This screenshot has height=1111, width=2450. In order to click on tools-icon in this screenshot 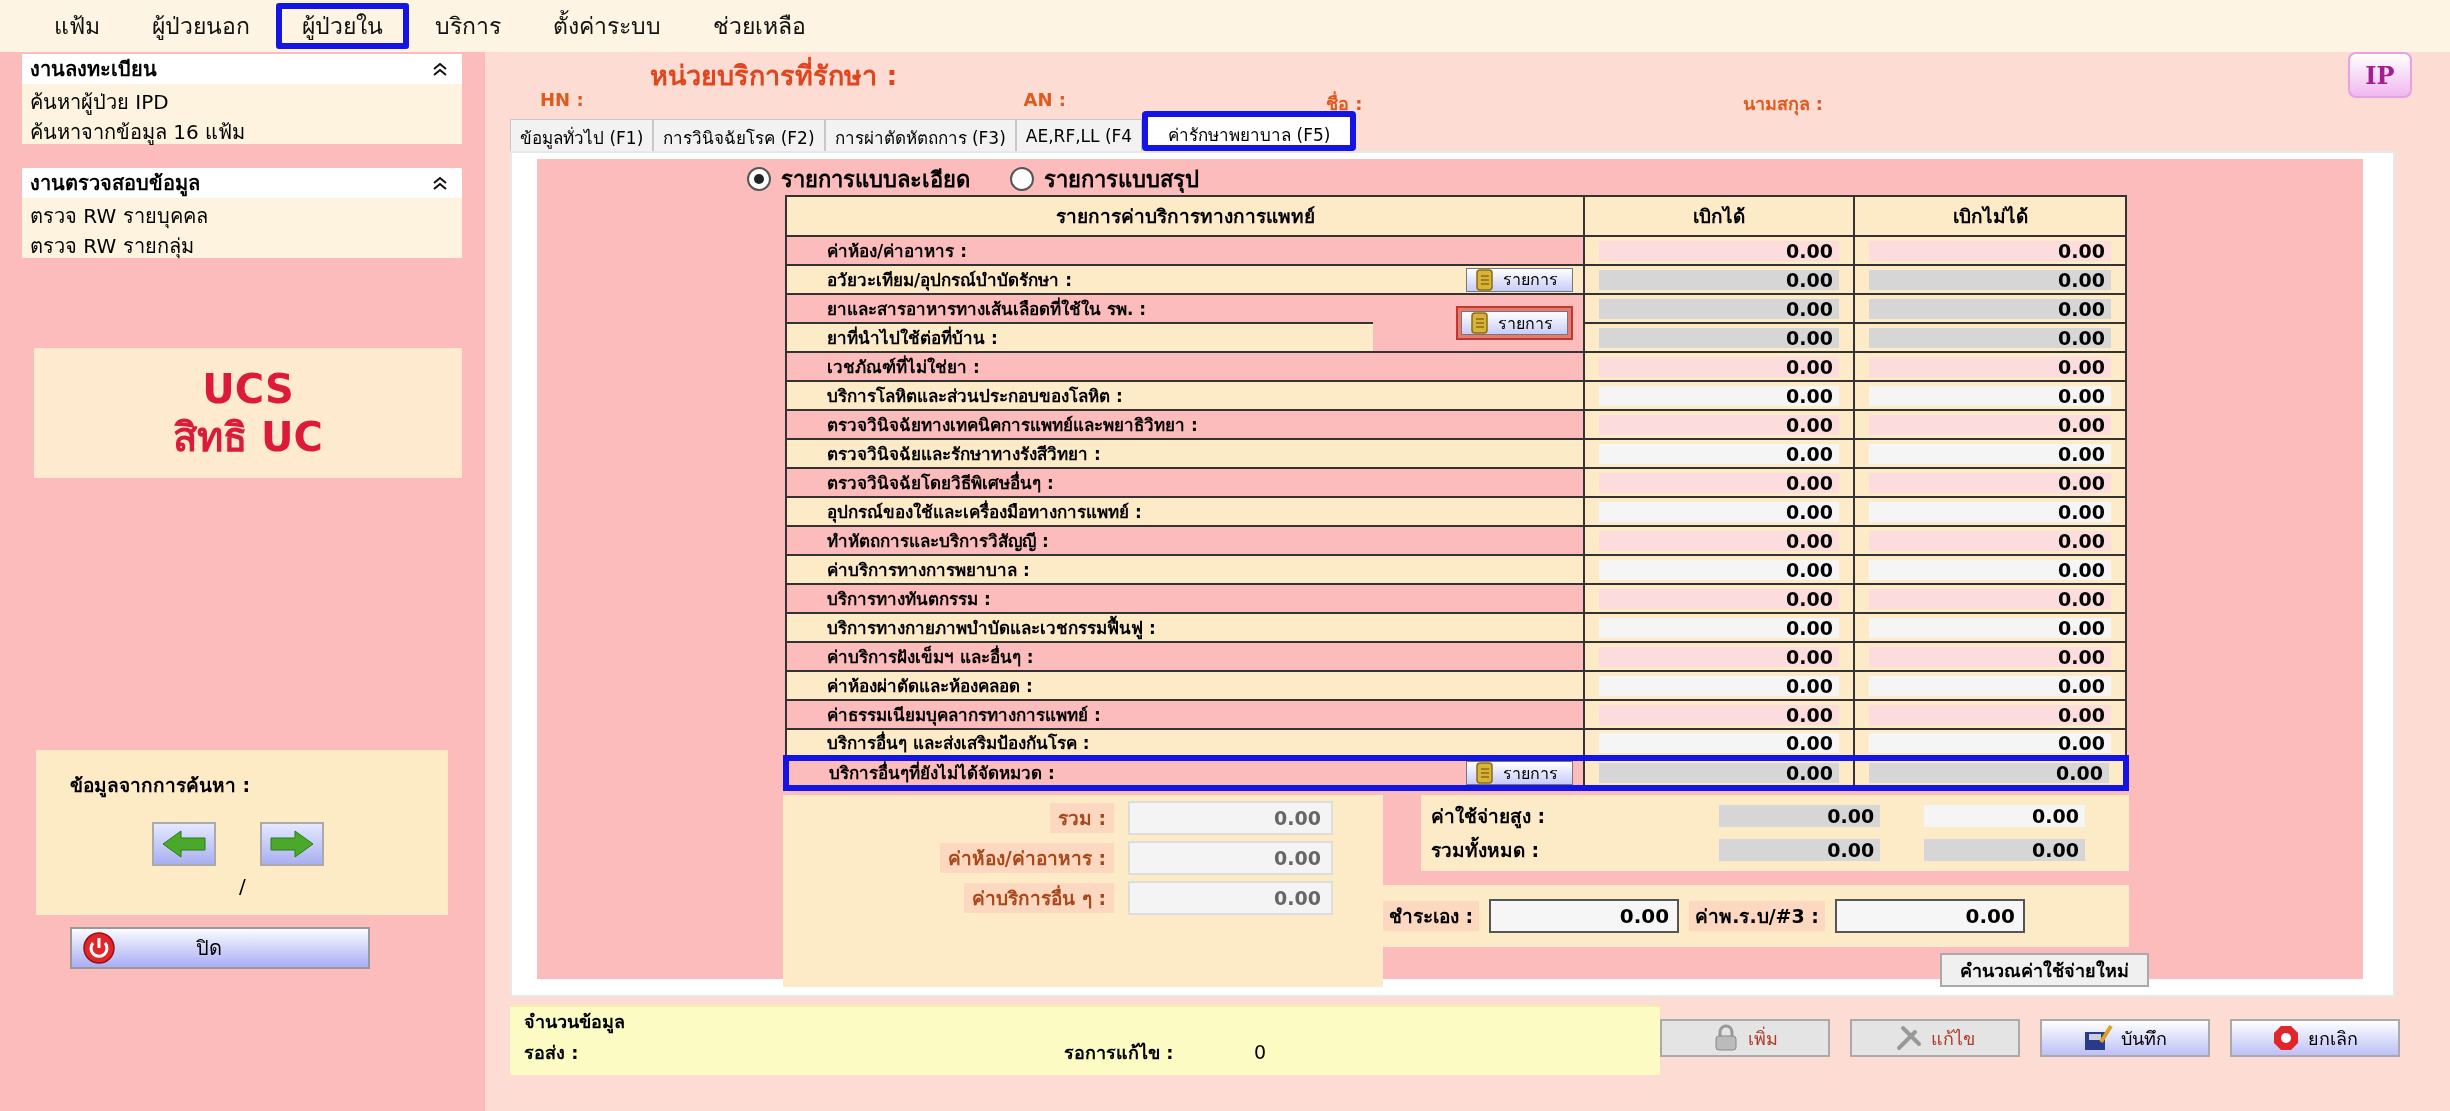, I will do `click(1909, 1038)`.